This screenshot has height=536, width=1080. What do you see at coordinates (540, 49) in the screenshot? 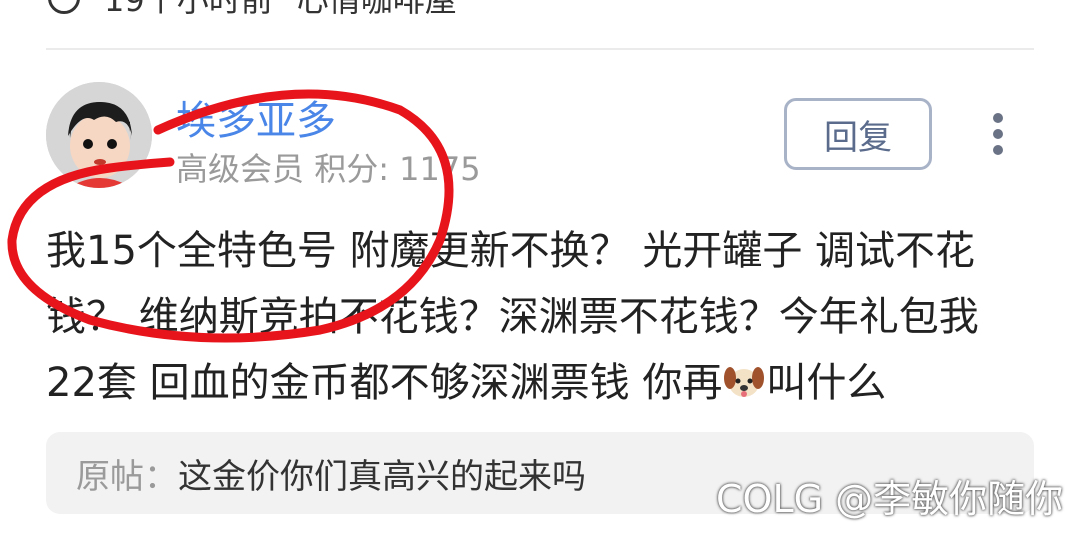
I see `divider` at bounding box center [540, 49].